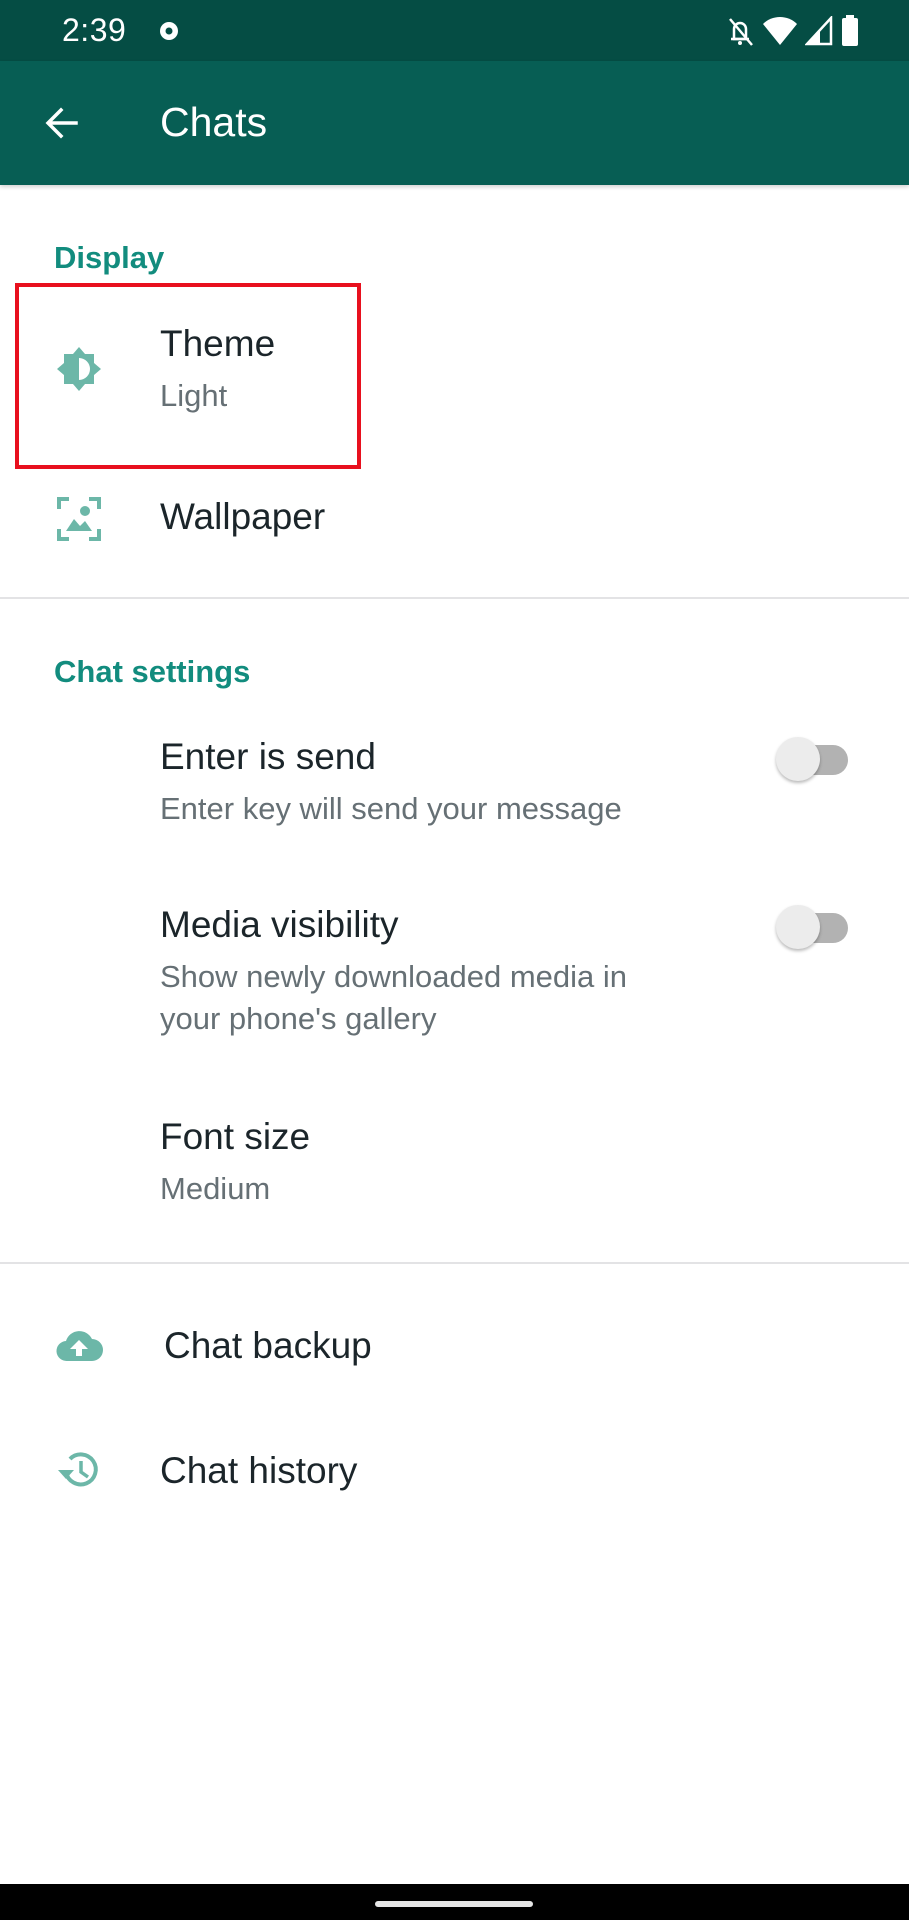 The image size is (909, 1920). Describe the element at coordinates (454, 123) in the screenshot. I see `app-bar: Chats` at that location.